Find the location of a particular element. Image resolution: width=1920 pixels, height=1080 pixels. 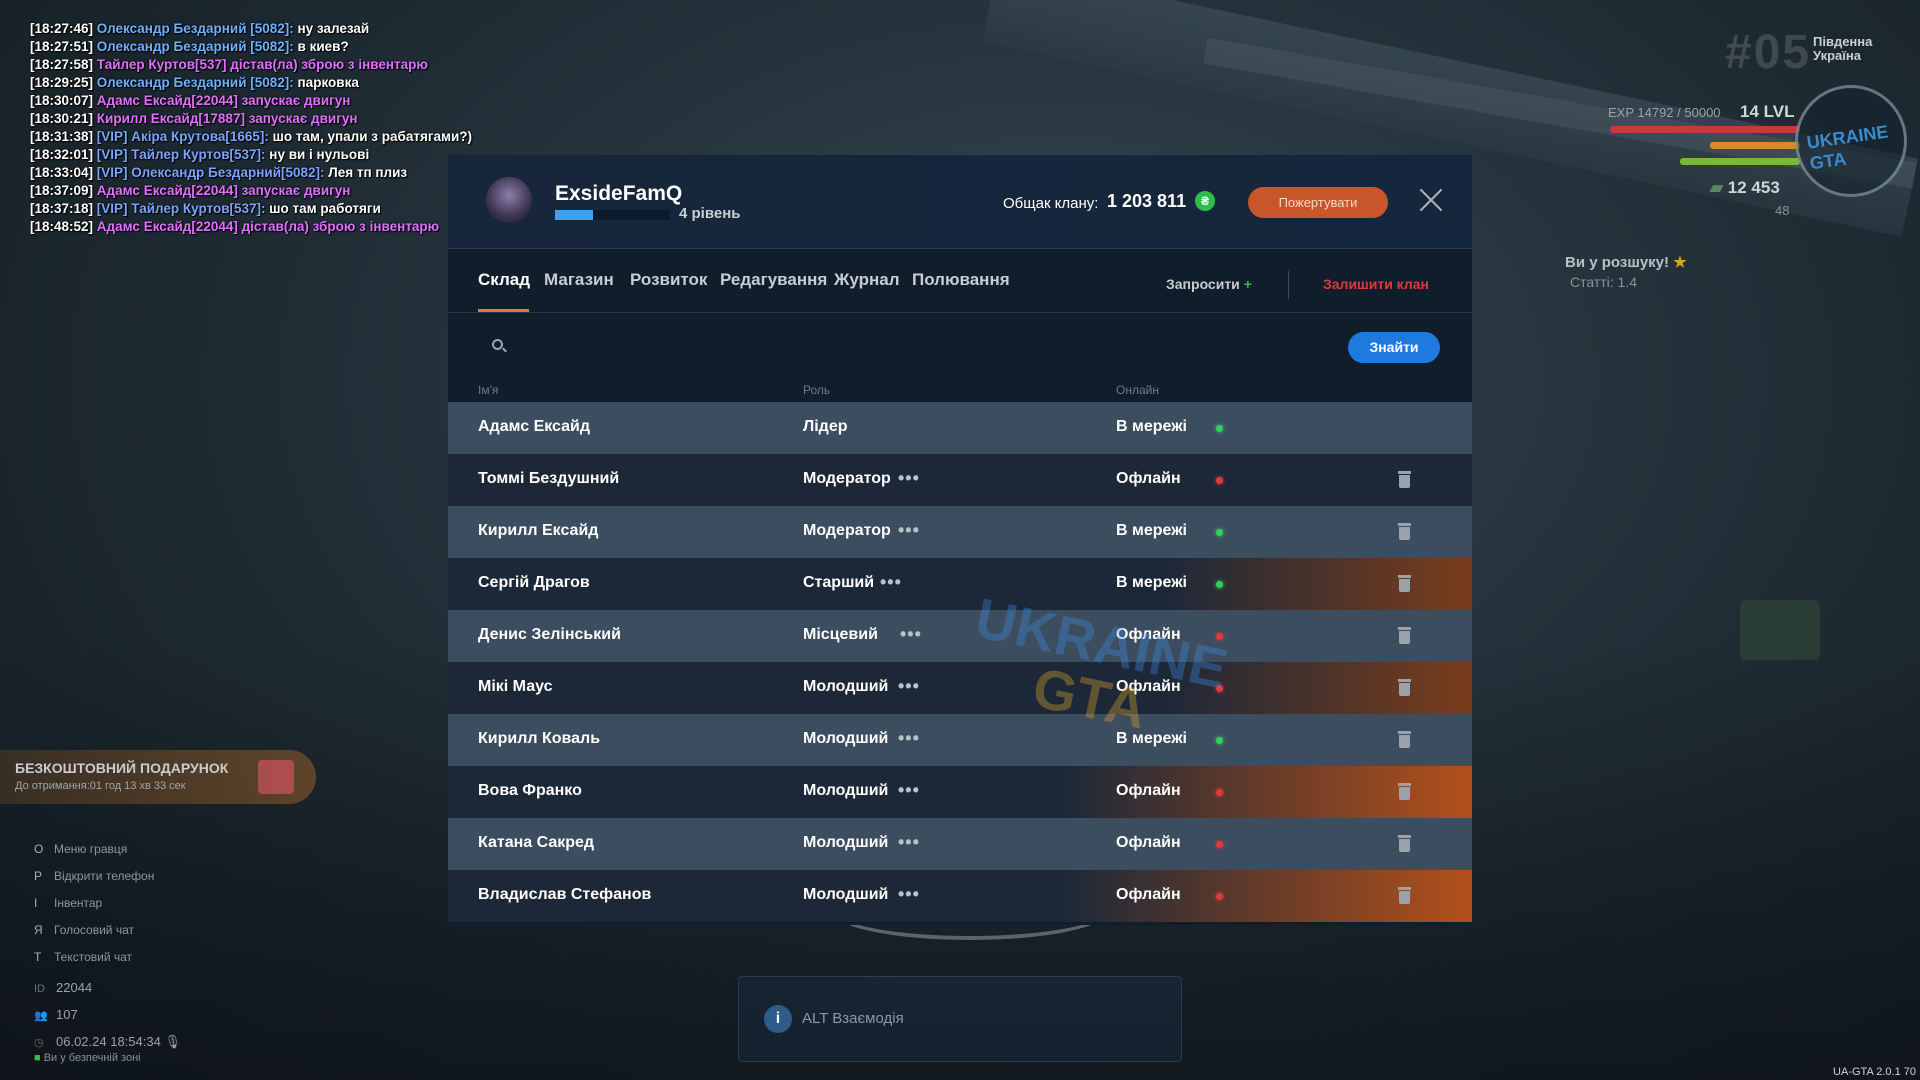

find-button: Знайти is located at coordinates (1394, 347).